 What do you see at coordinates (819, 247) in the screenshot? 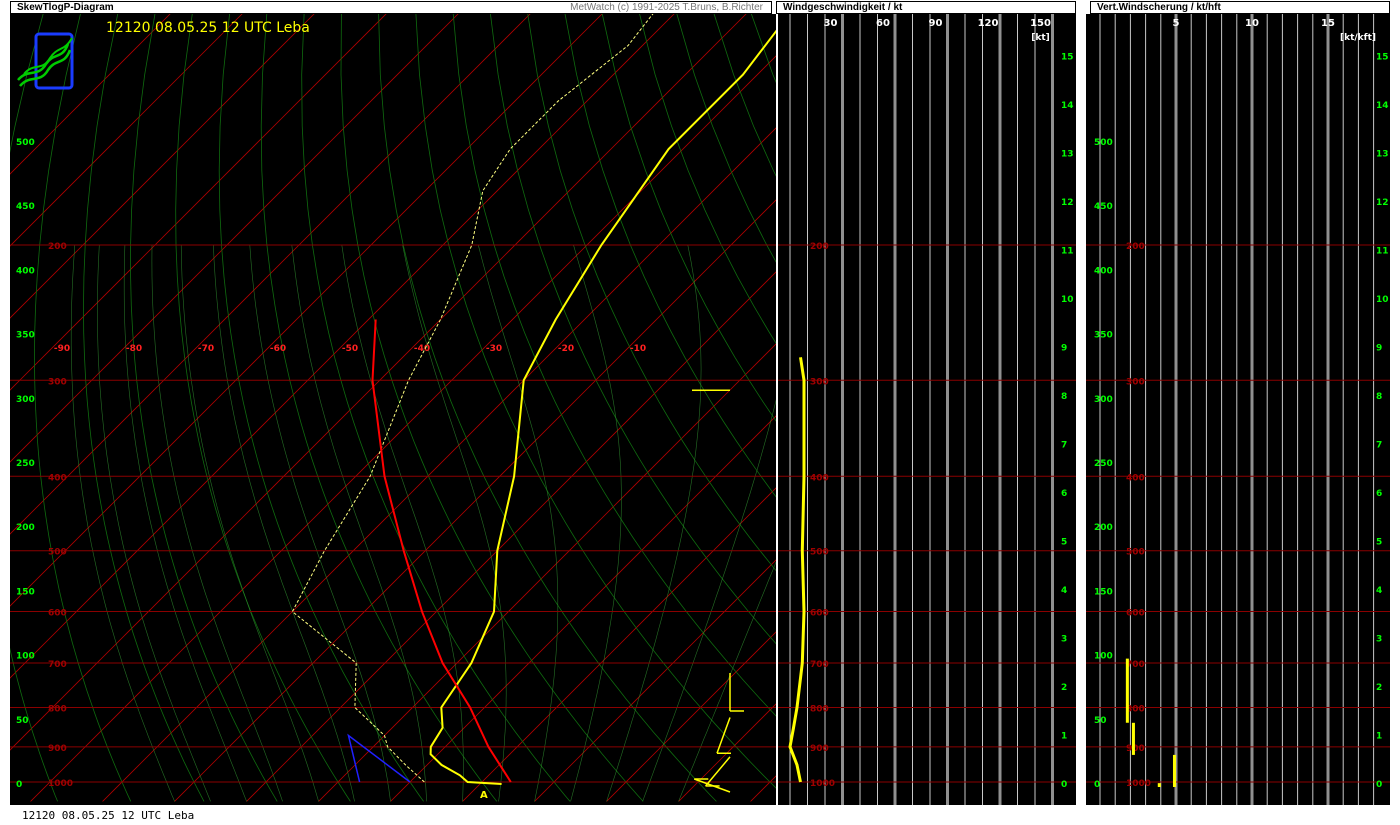
I see `wind-isobar-label: 200` at bounding box center [819, 247].